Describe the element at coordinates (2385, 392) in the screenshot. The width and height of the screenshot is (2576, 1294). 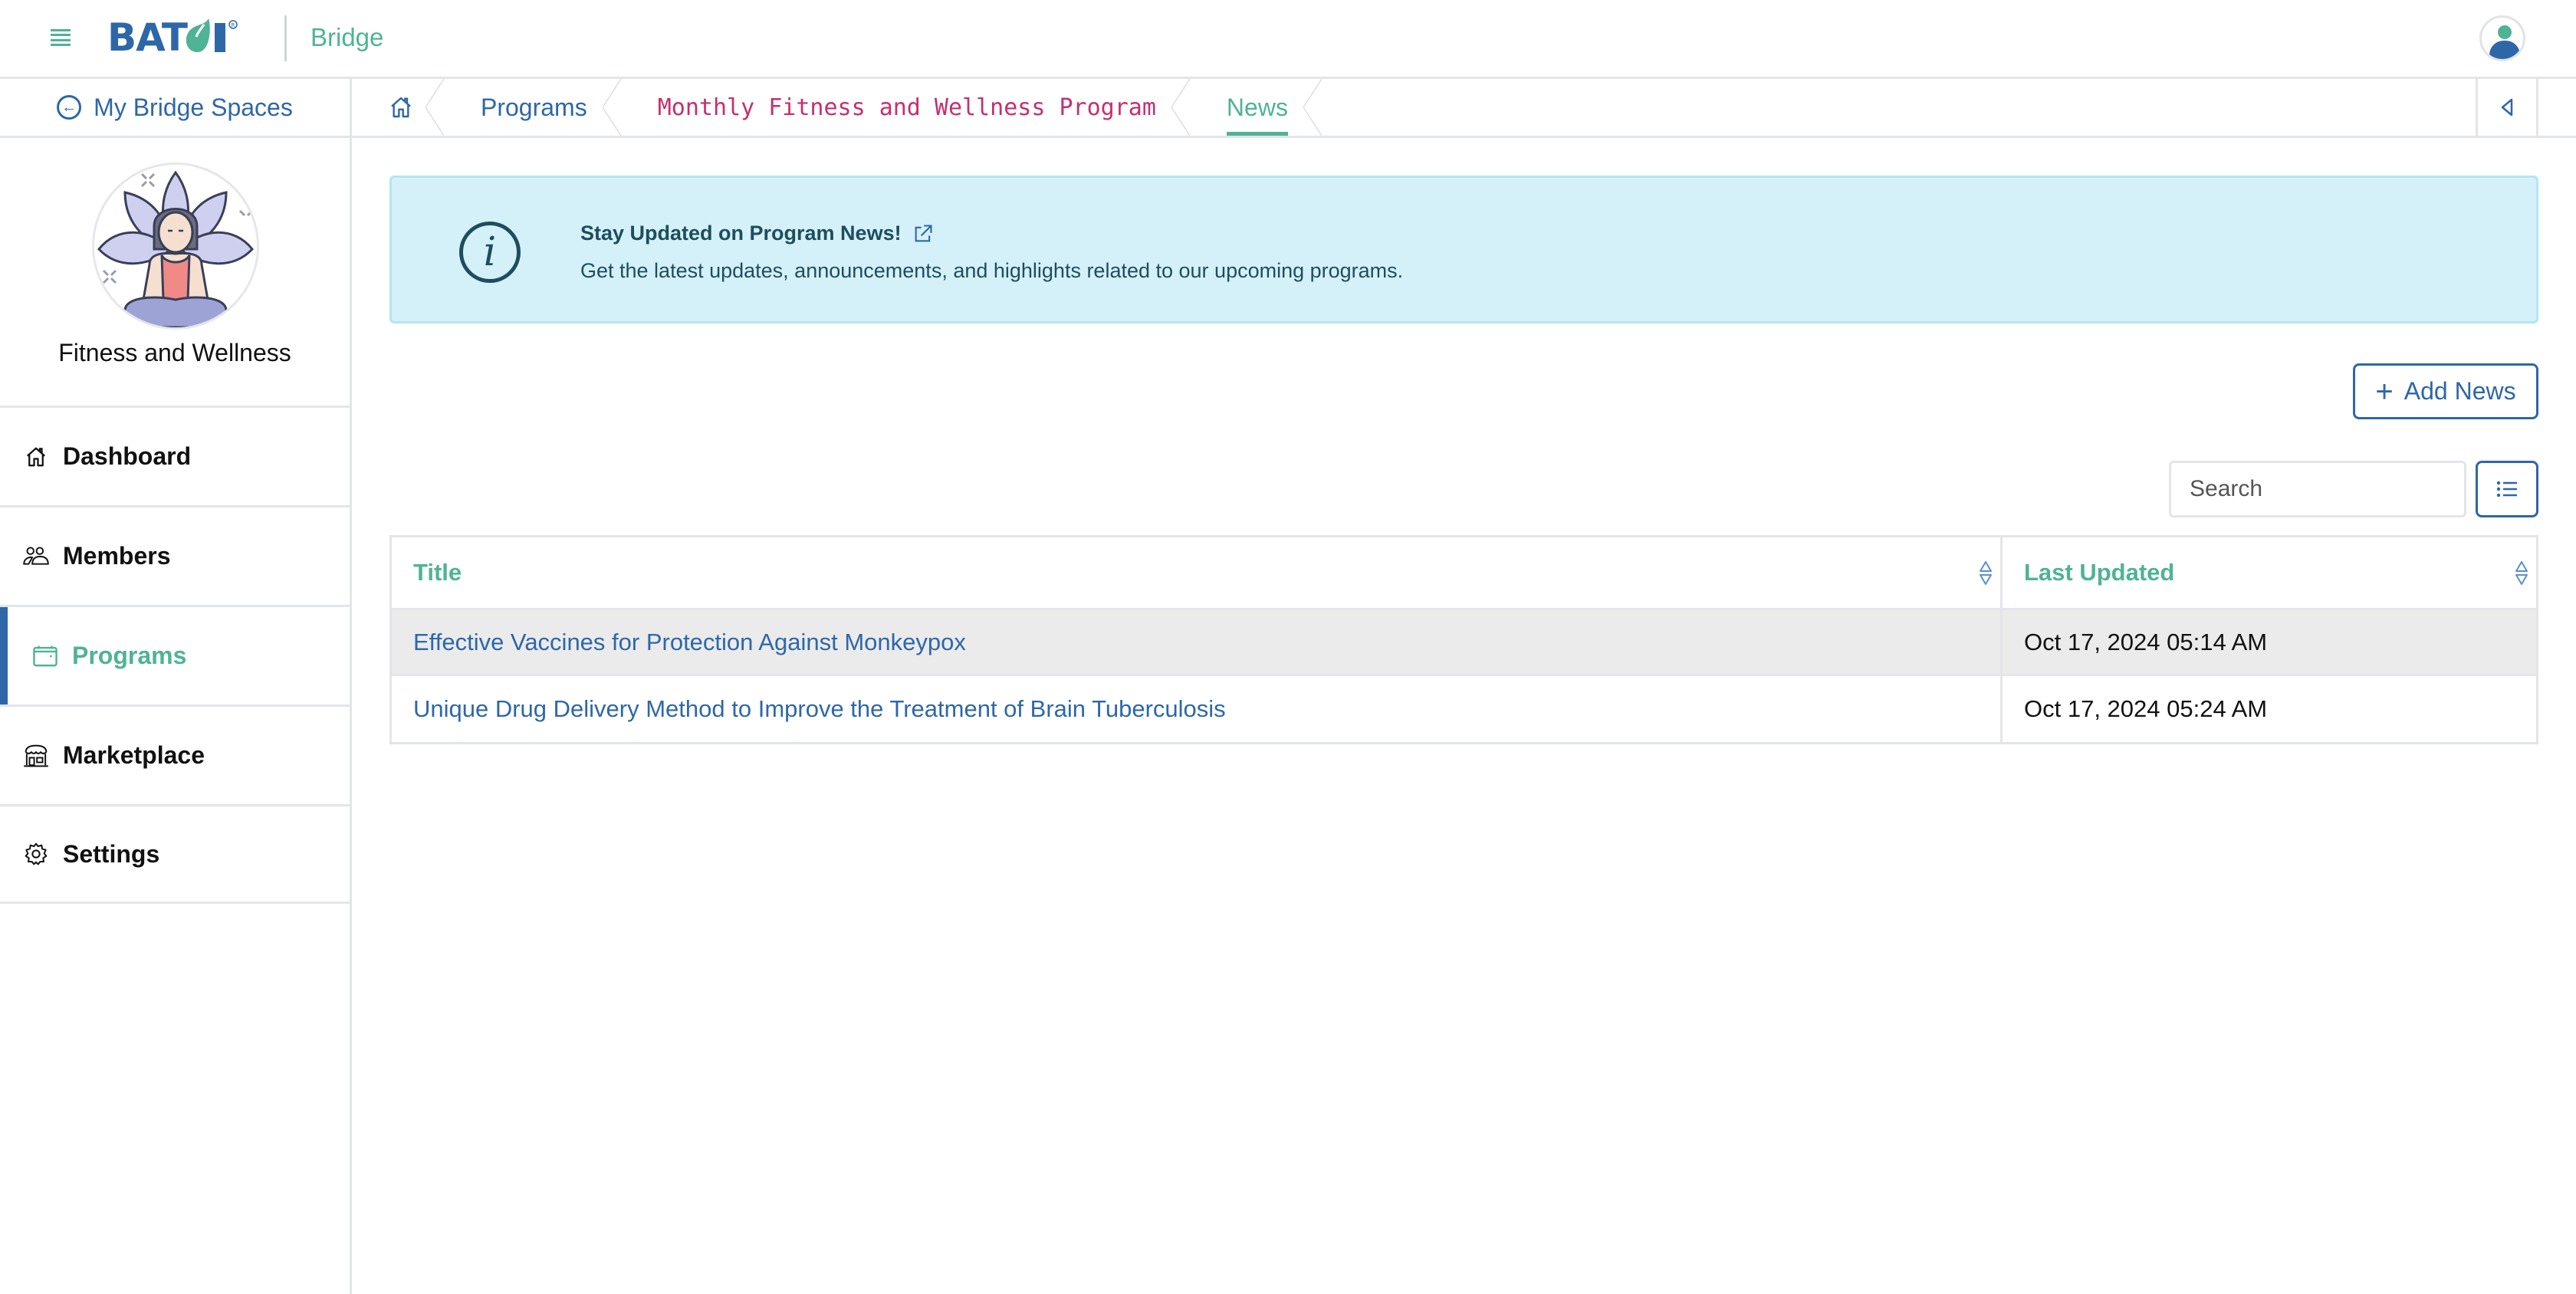
I see `plus-icon: +` at that location.